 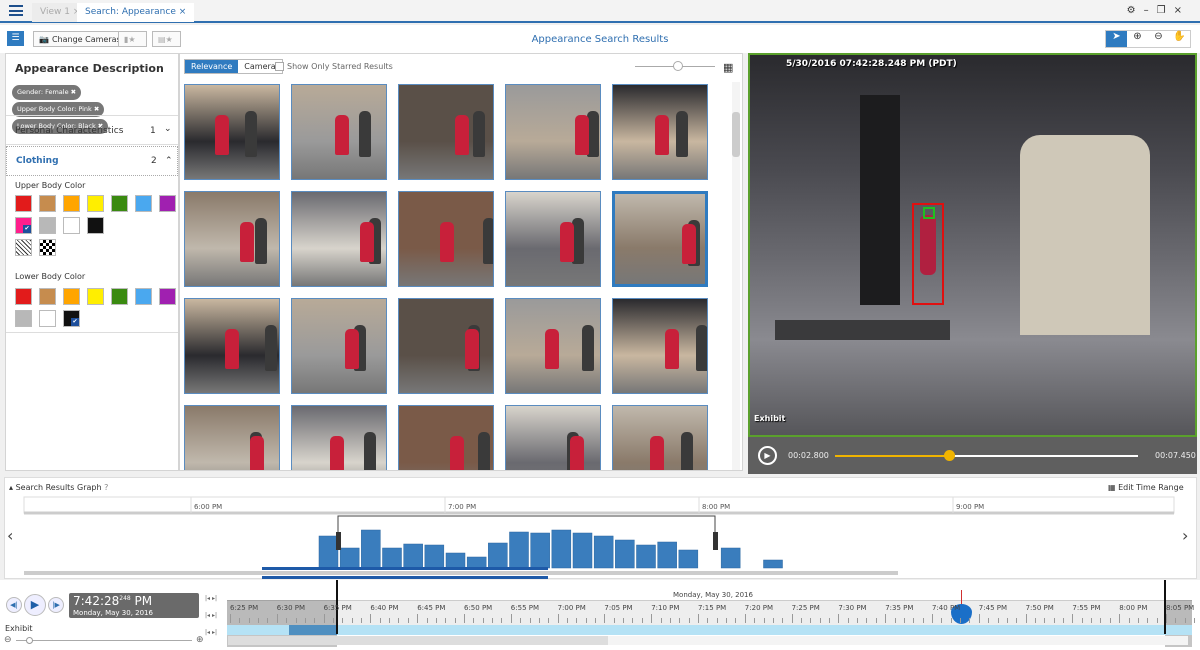 I want to click on step-back-button: ◀|, so click(x=14, y=605).